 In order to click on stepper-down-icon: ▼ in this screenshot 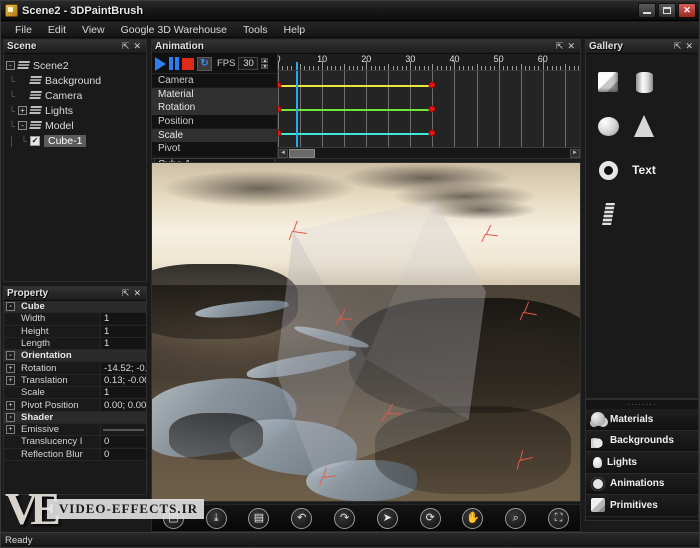, I will do `click(265, 67)`.